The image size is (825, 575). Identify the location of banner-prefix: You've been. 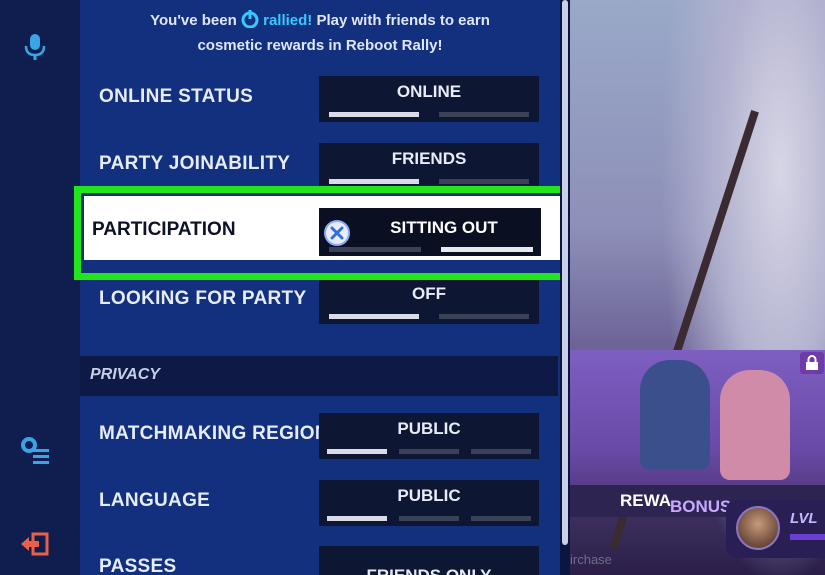
(193, 20).